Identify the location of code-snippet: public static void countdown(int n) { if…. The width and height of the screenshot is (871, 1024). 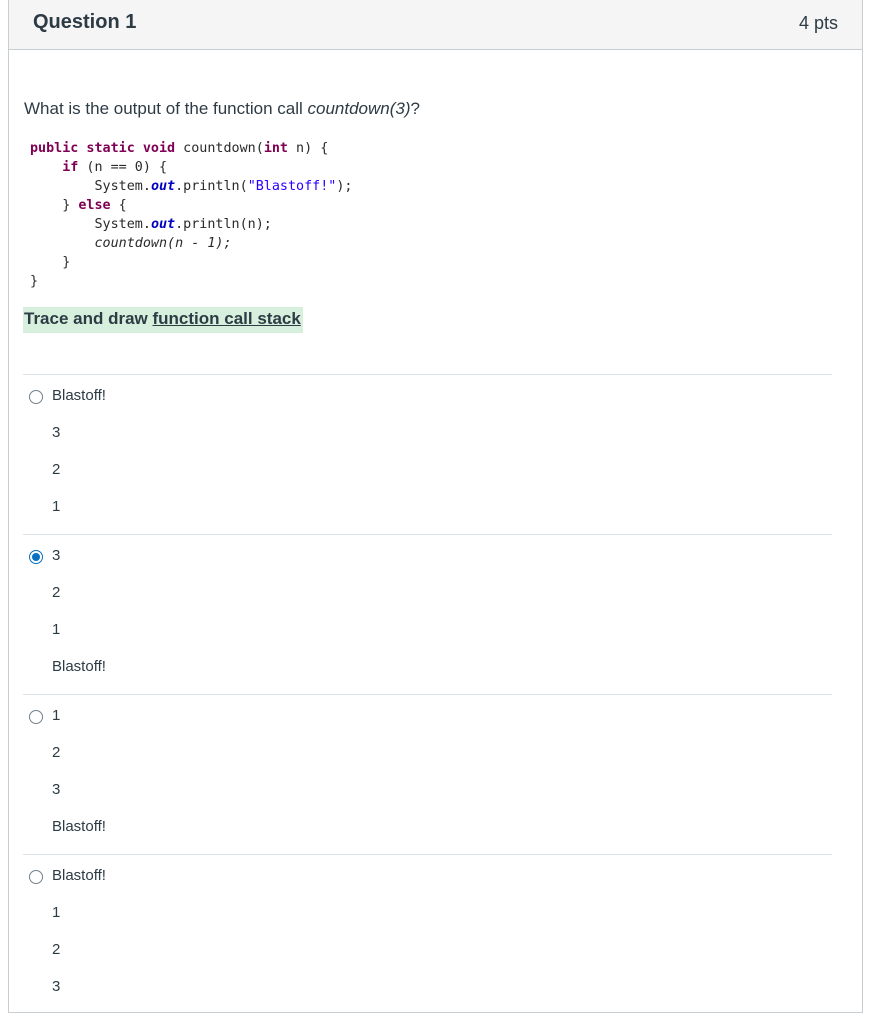
(191, 215).